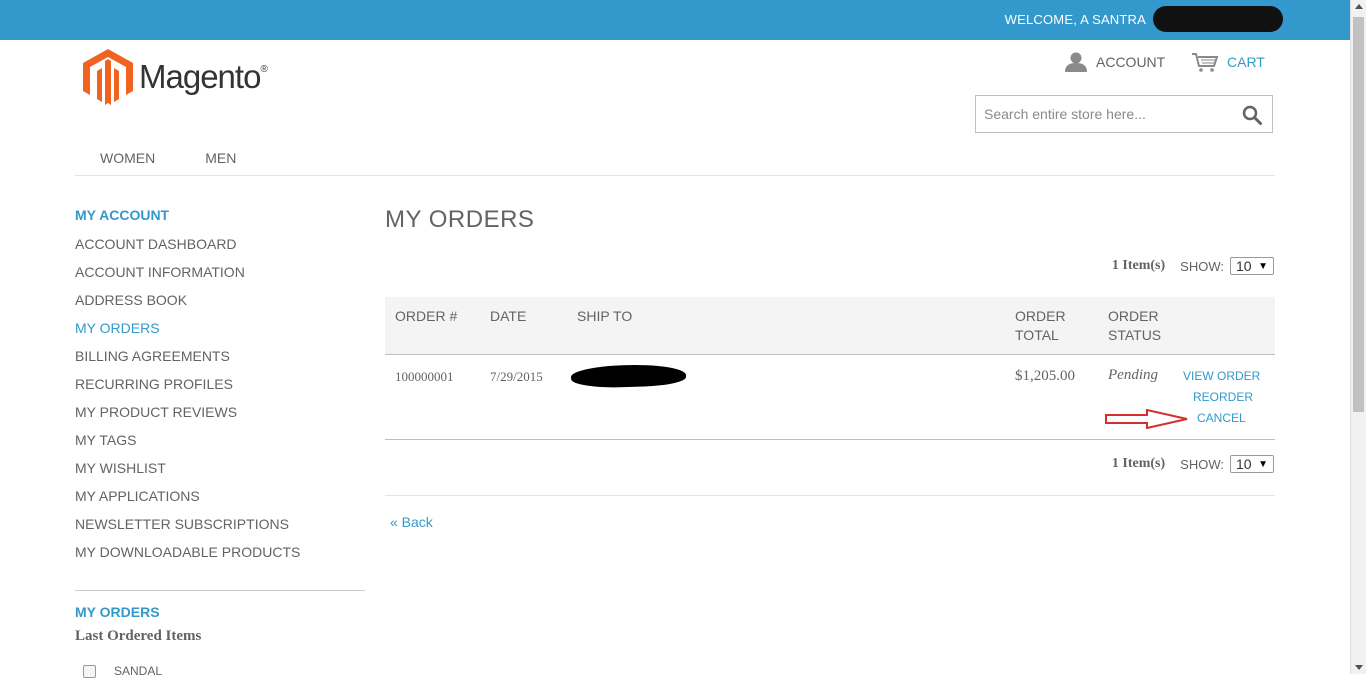 Image resolution: width=1366 pixels, height=678 pixels. I want to click on content-divider, so click(830, 495).